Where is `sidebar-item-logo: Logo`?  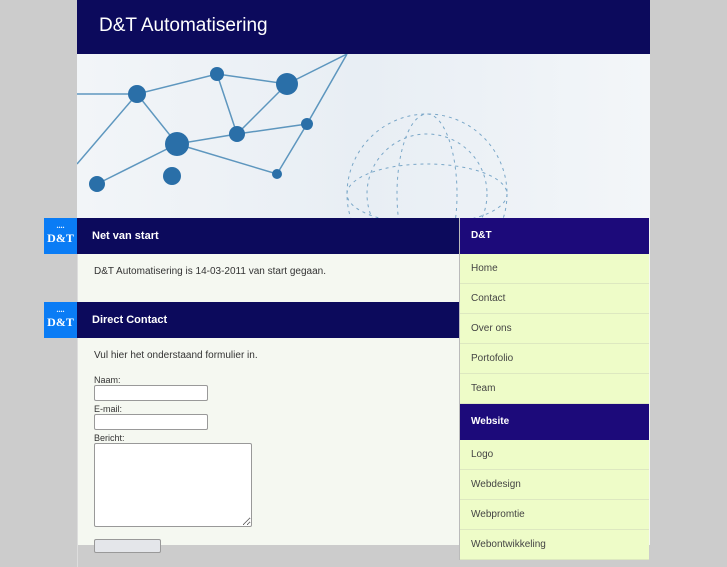 sidebar-item-logo: Logo is located at coordinates (554, 455).